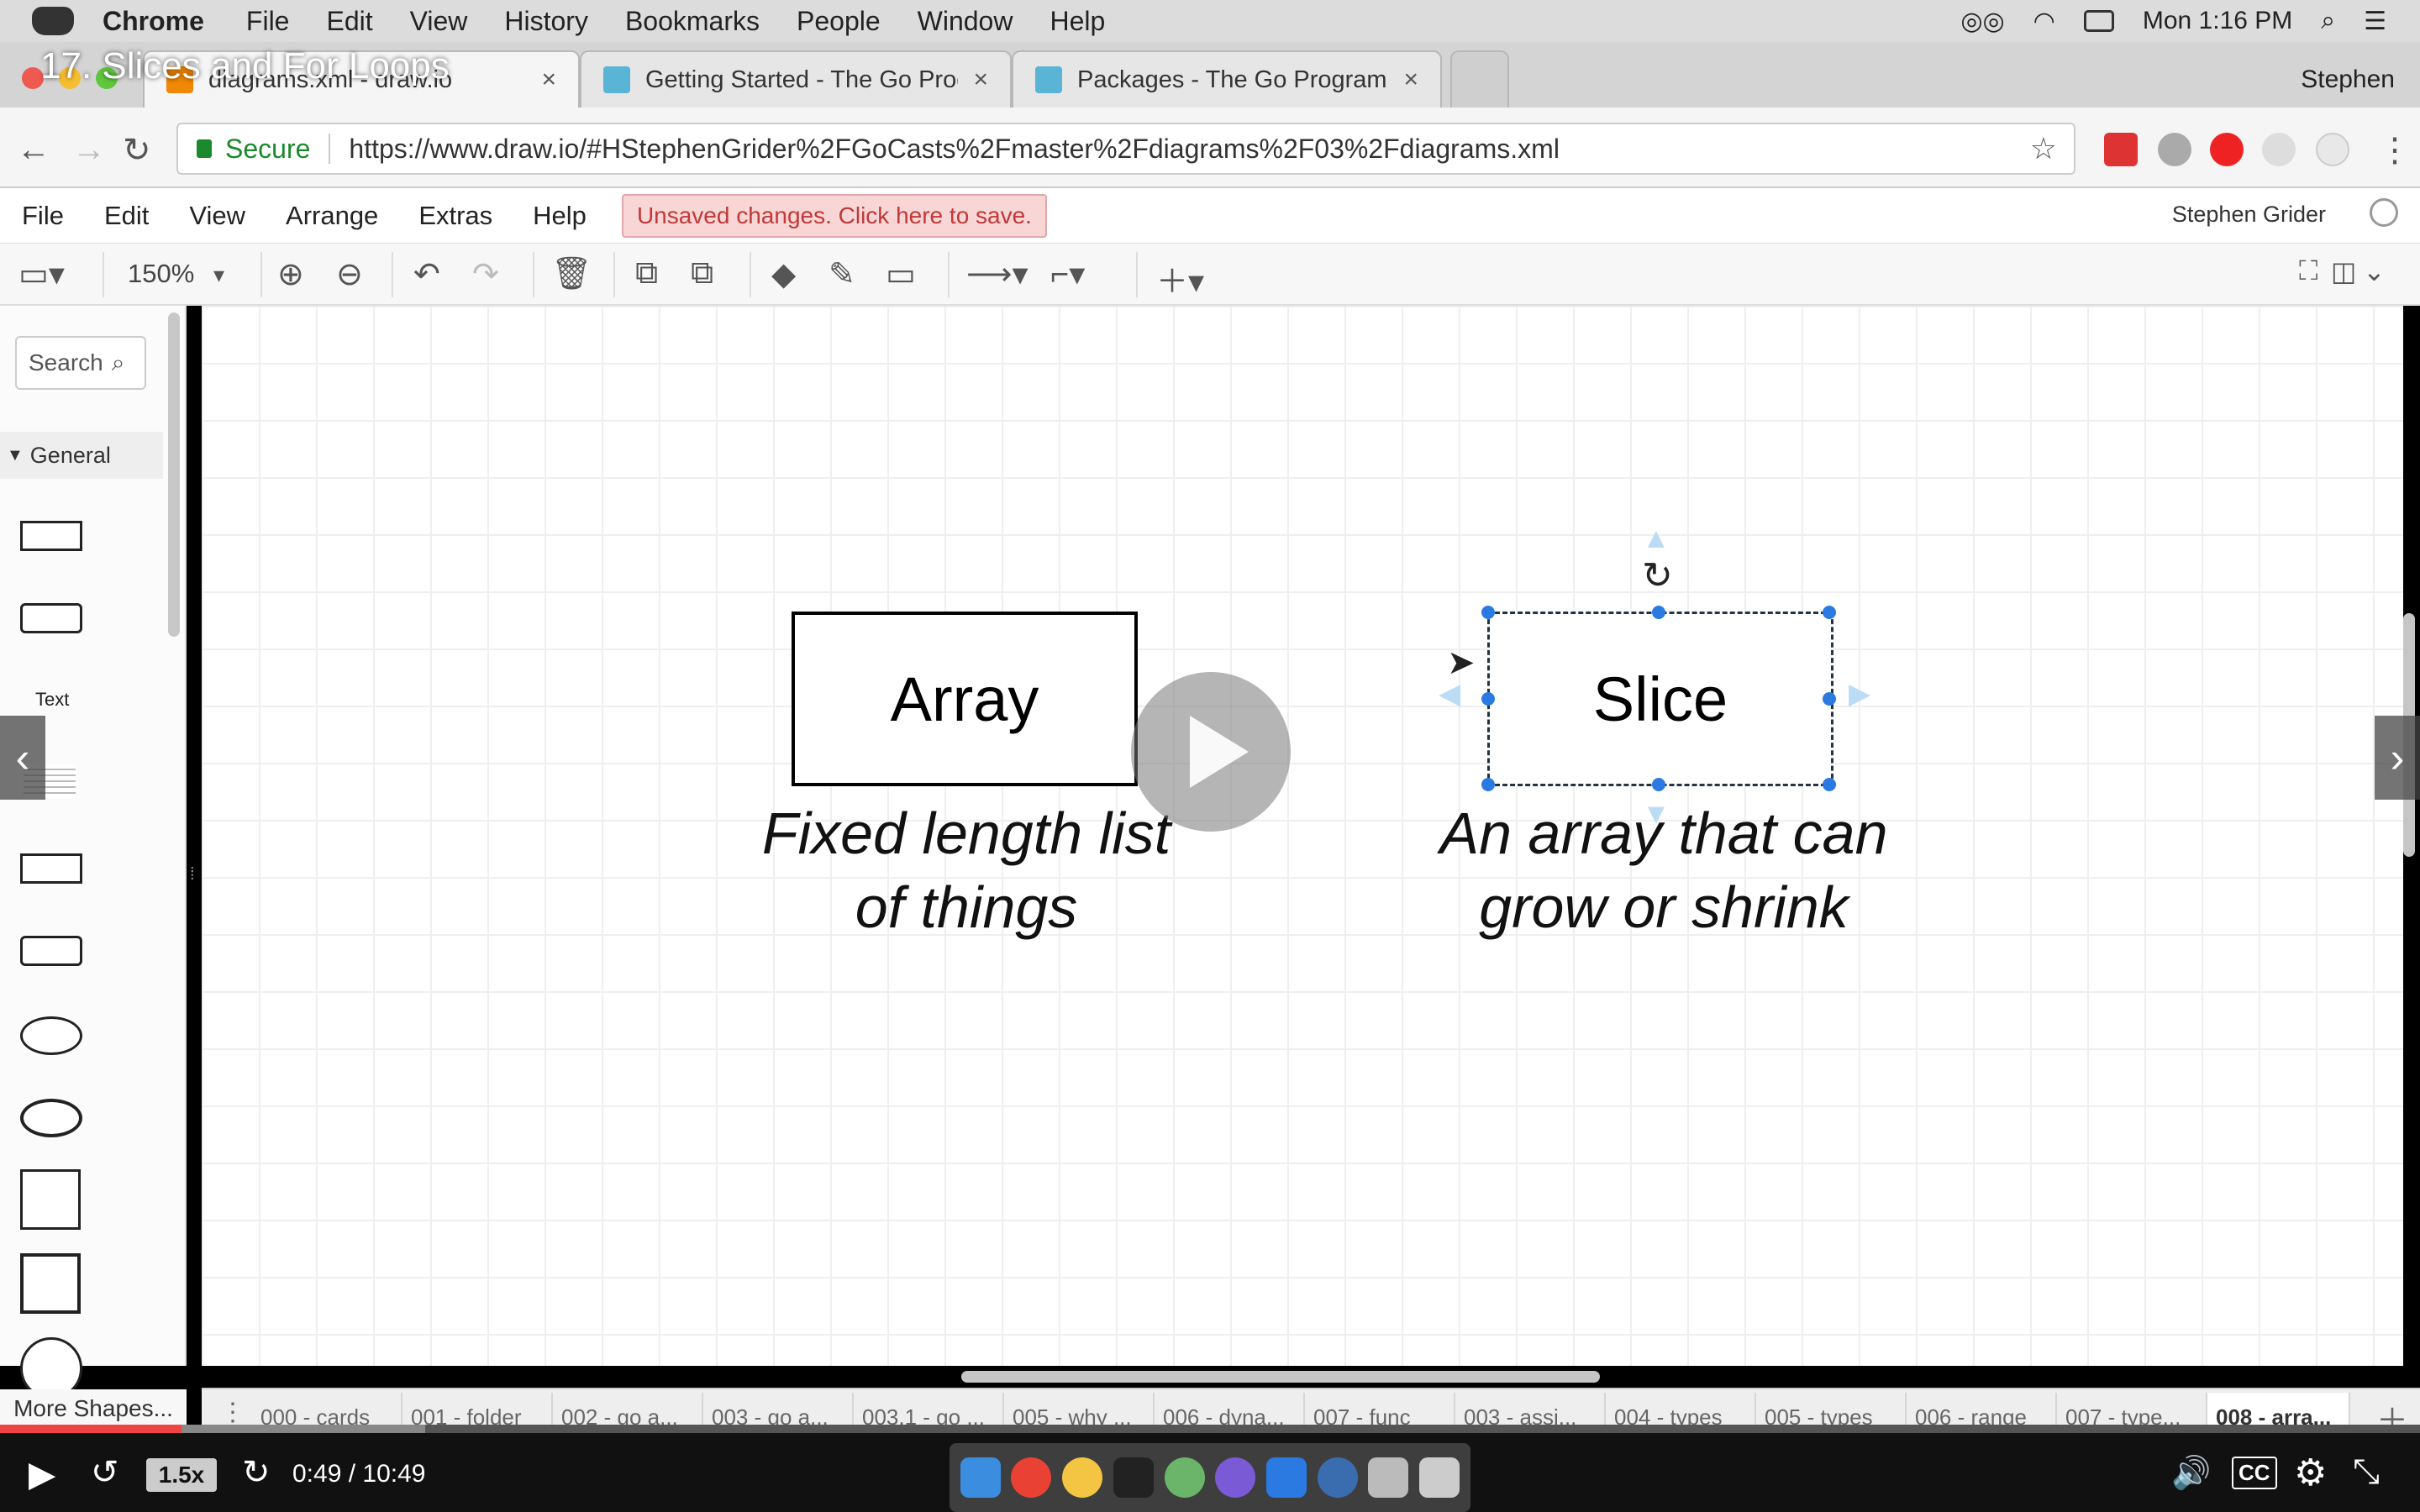  What do you see at coordinates (349, 274) in the screenshot?
I see `zoom-out-icon: ⊖` at bounding box center [349, 274].